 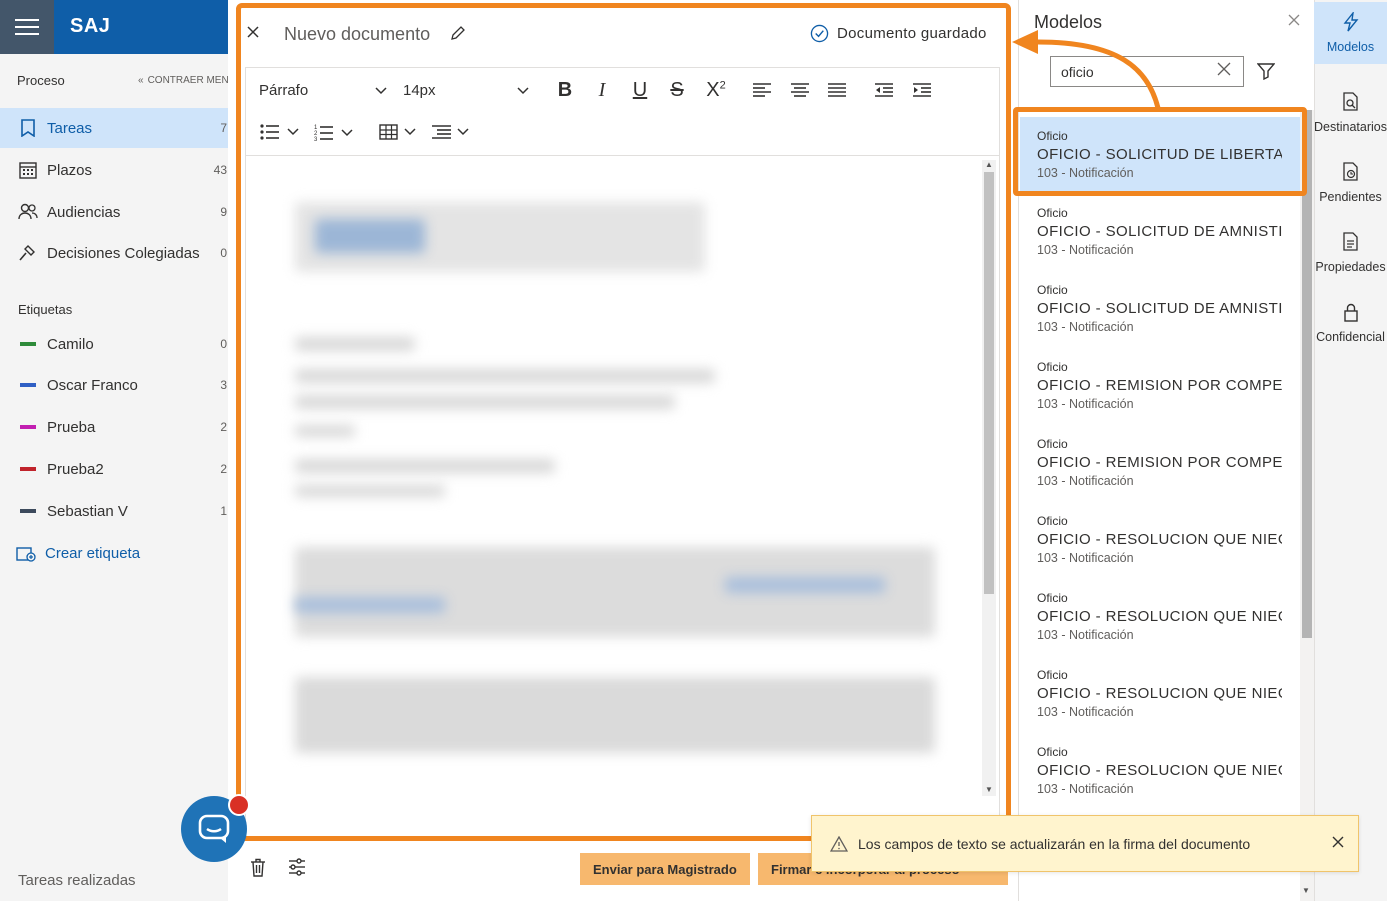 What do you see at coordinates (665, 869) in the screenshot?
I see `send-to-magistrate-button: Enviar para Magistrado` at bounding box center [665, 869].